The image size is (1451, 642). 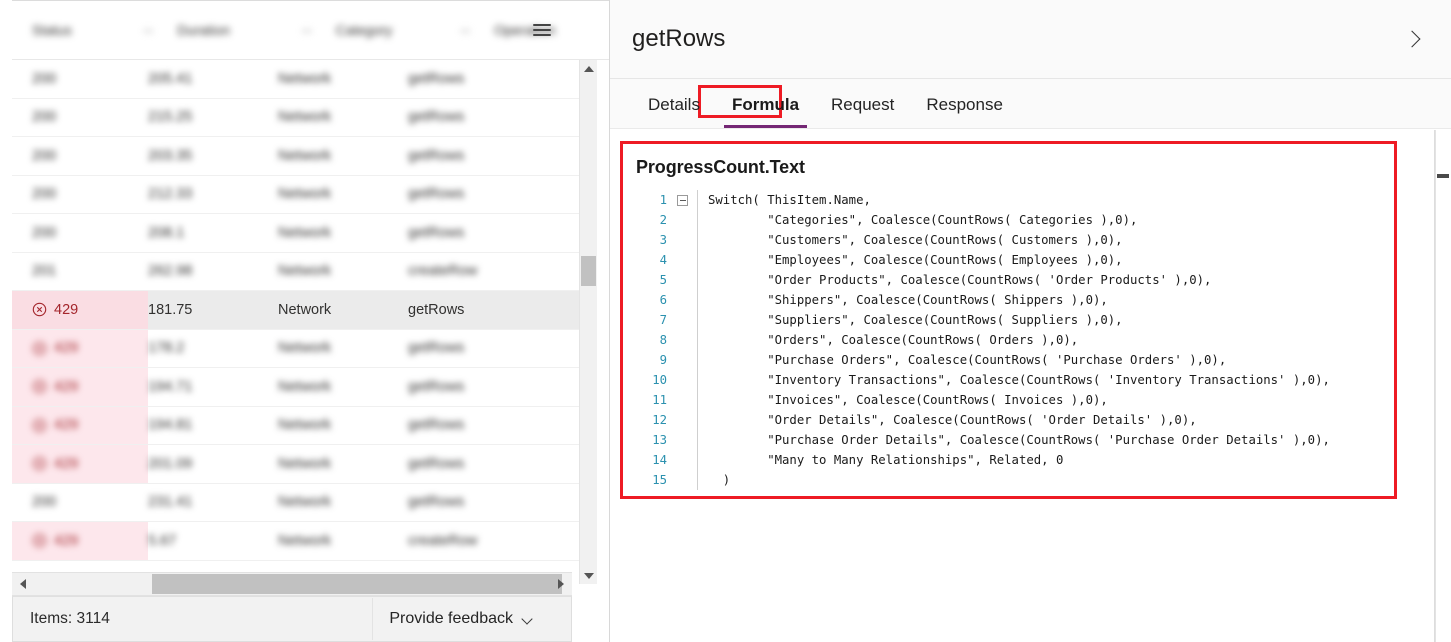 I want to click on code-line: Switch( ThisItem.Name,, so click(x=789, y=200).